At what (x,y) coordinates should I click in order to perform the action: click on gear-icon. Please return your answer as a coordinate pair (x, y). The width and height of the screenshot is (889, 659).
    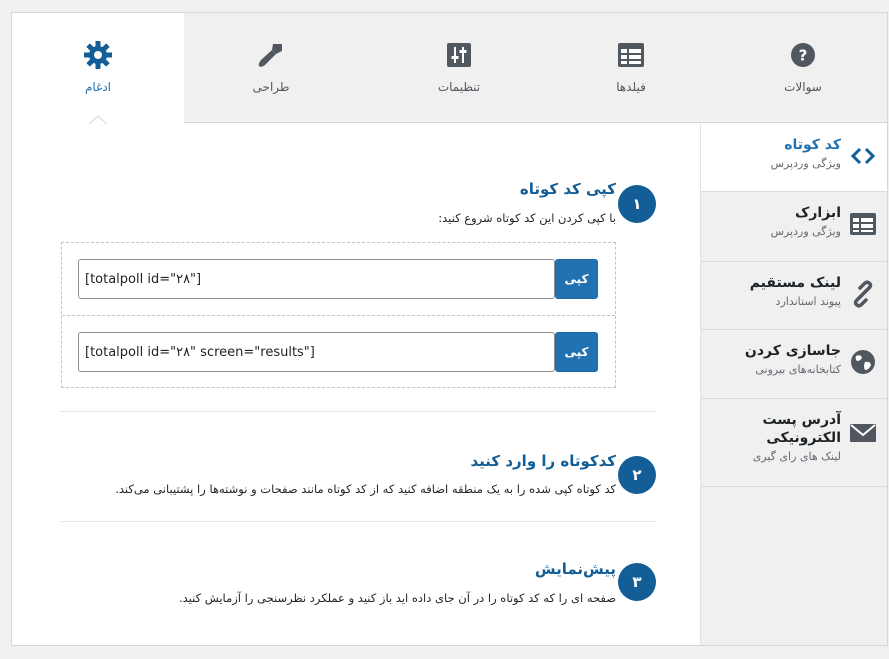
    Looking at the image, I should click on (98, 55).